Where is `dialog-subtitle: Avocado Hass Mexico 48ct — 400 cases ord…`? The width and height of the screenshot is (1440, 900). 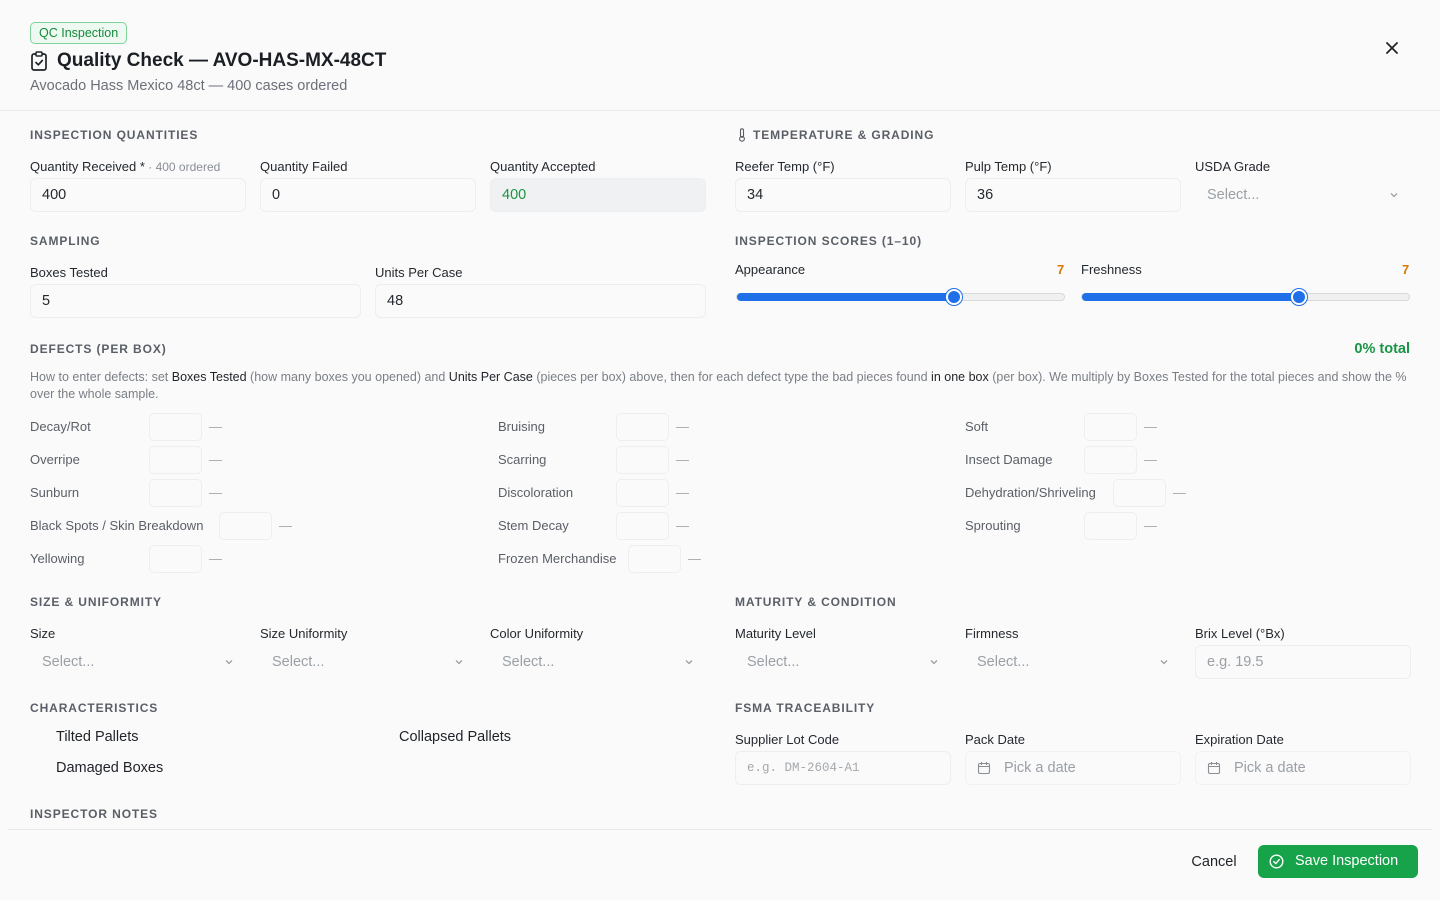
dialog-subtitle: Avocado Hass Mexico 48ct — 400 cases ord… is located at coordinates (189, 86).